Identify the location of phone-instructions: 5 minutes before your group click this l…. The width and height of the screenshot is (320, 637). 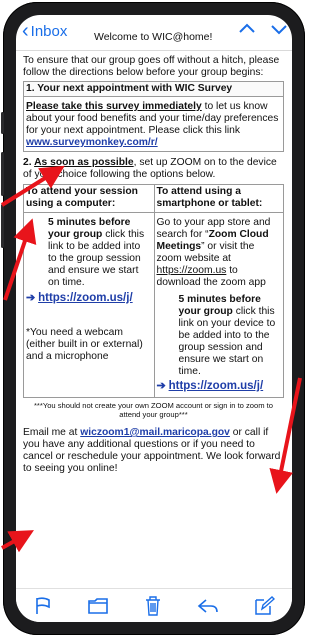
(219, 336).